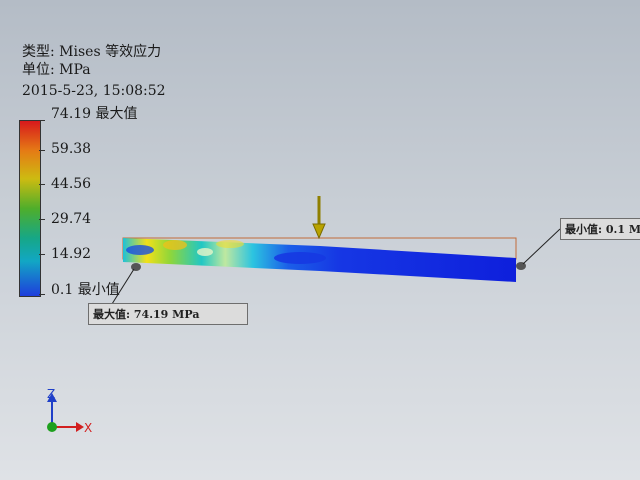 This screenshot has height=480, width=640. I want to click on min-value-tag: 最小值: 0.1 MPa, so click(600, 229).